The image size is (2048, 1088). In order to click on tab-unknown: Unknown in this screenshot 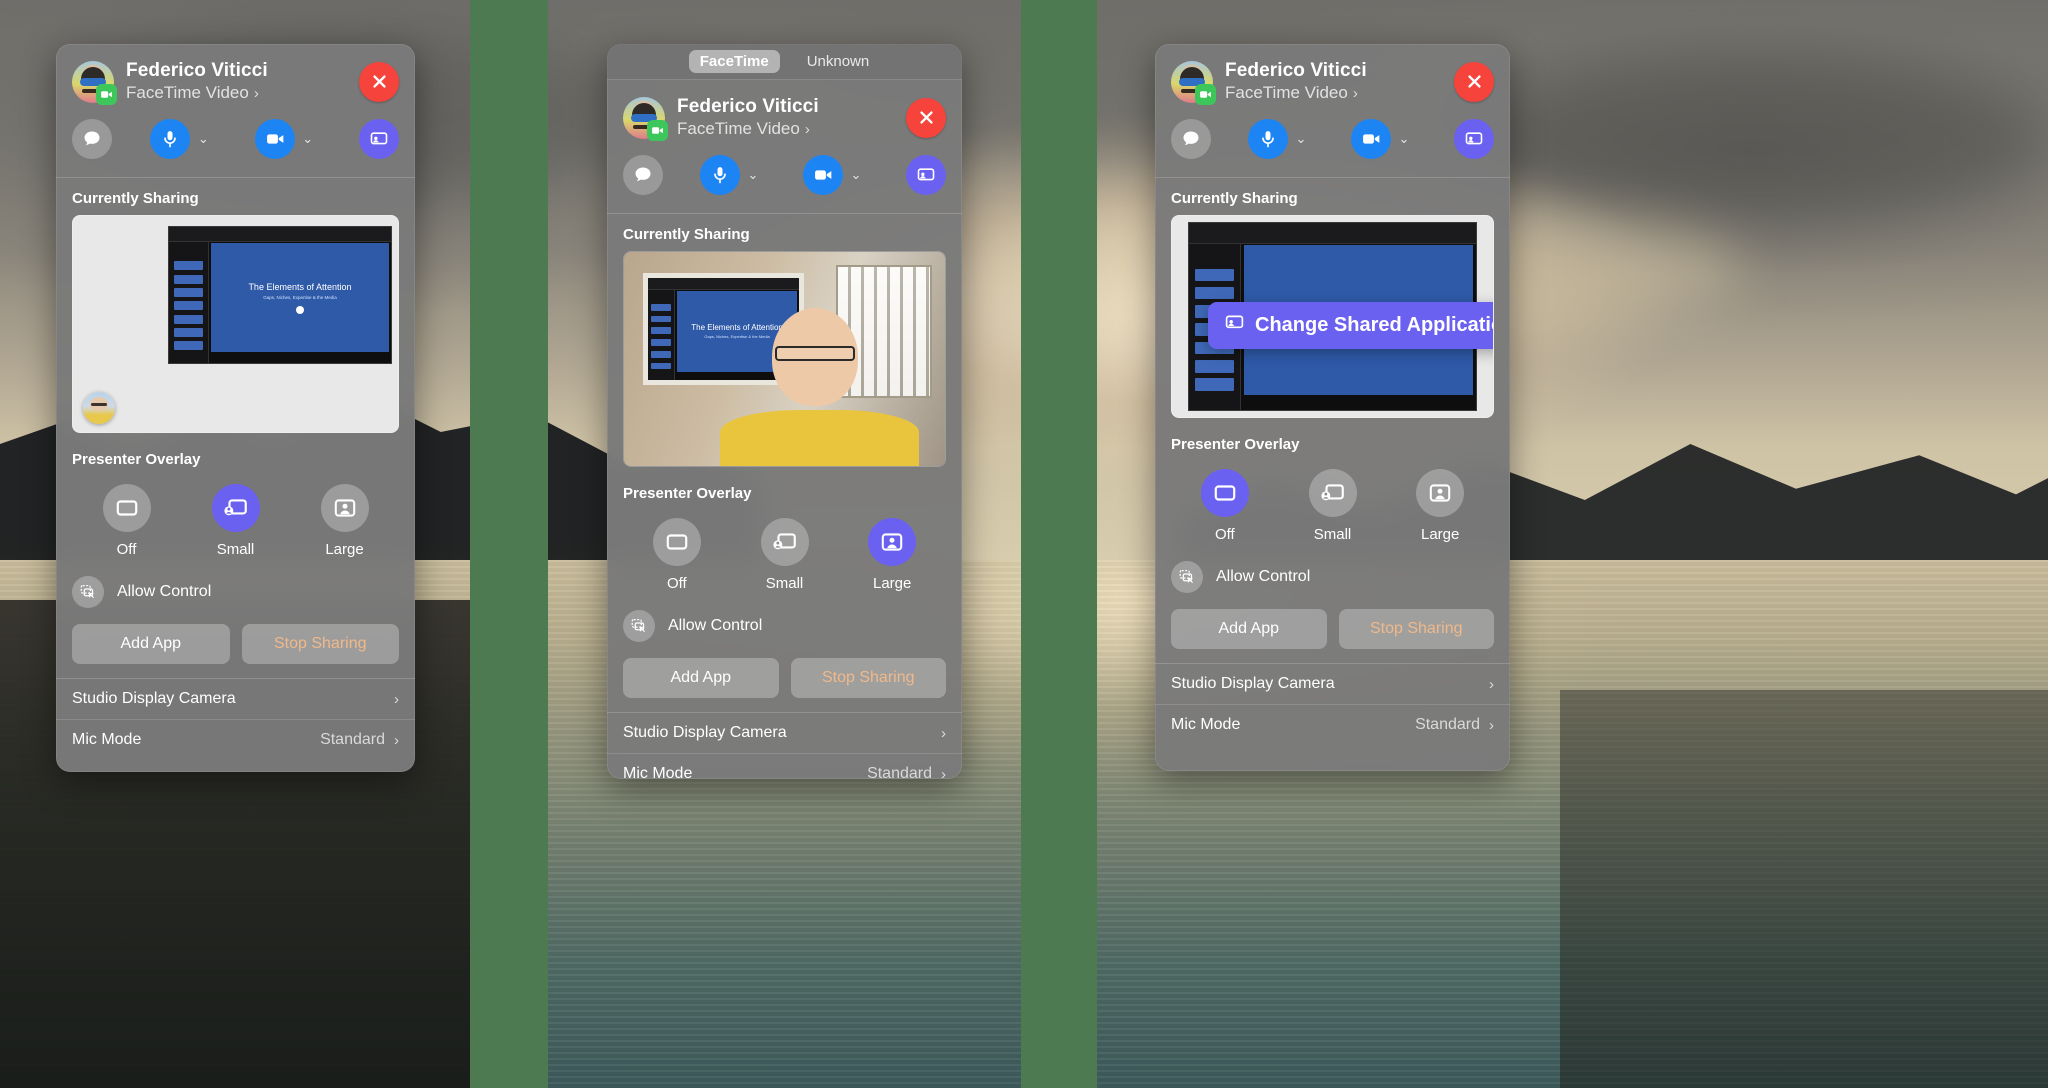, I will do `click(838, 61)`.